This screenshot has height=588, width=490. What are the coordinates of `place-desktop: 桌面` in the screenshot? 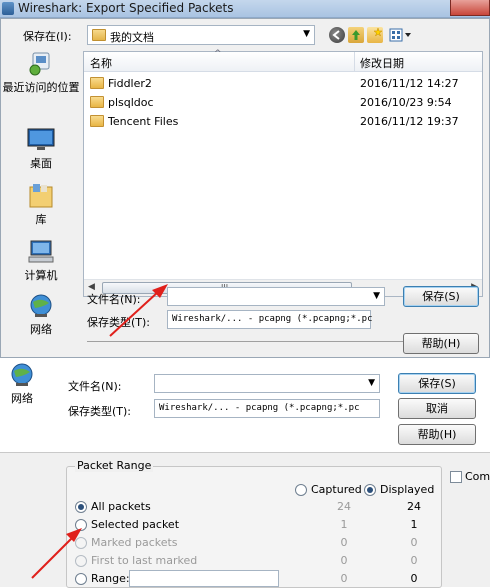 It's located at (41, 149).